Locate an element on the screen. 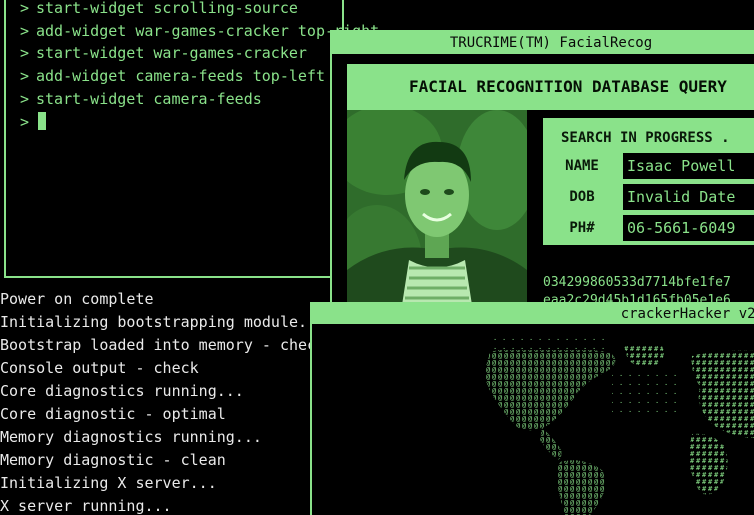 The width and height of the screenshot is (754, 515). phone-label: PH# is located at coordinates (582, 228).